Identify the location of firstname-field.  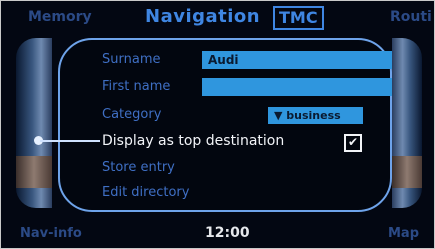
(297, 87).